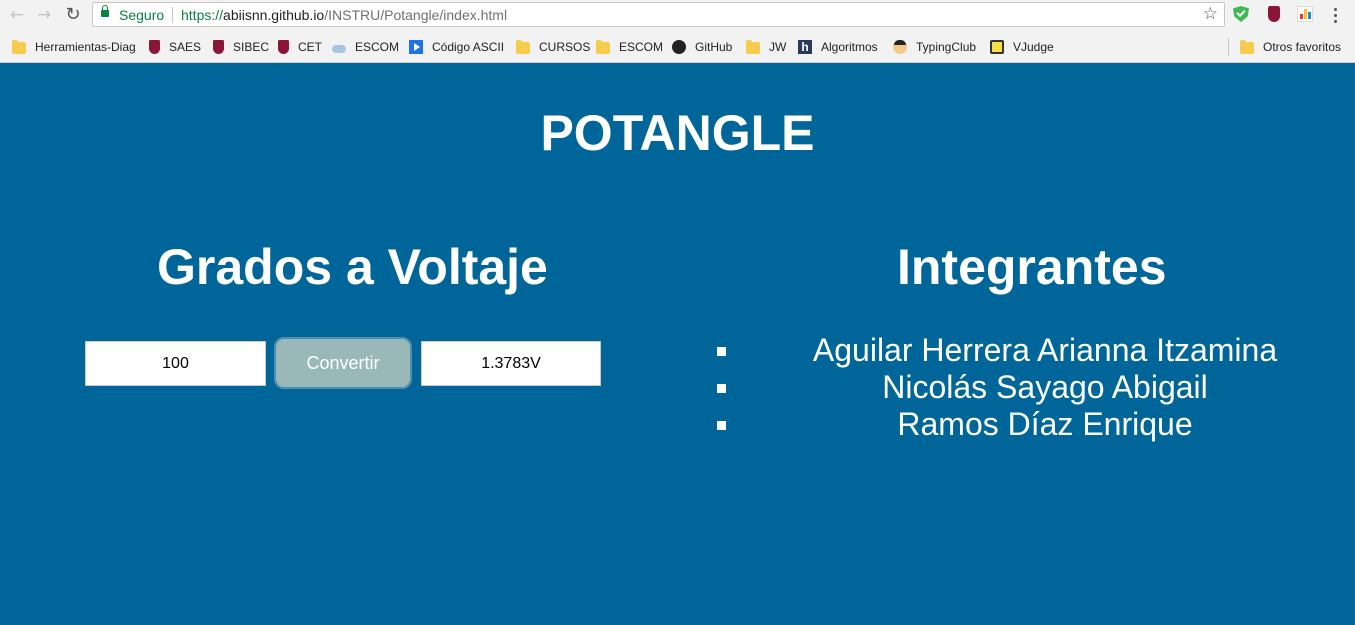  Describe the element at coordinates (1241, 14) in the screenshot. I see `shield-extension-icon` at that location.